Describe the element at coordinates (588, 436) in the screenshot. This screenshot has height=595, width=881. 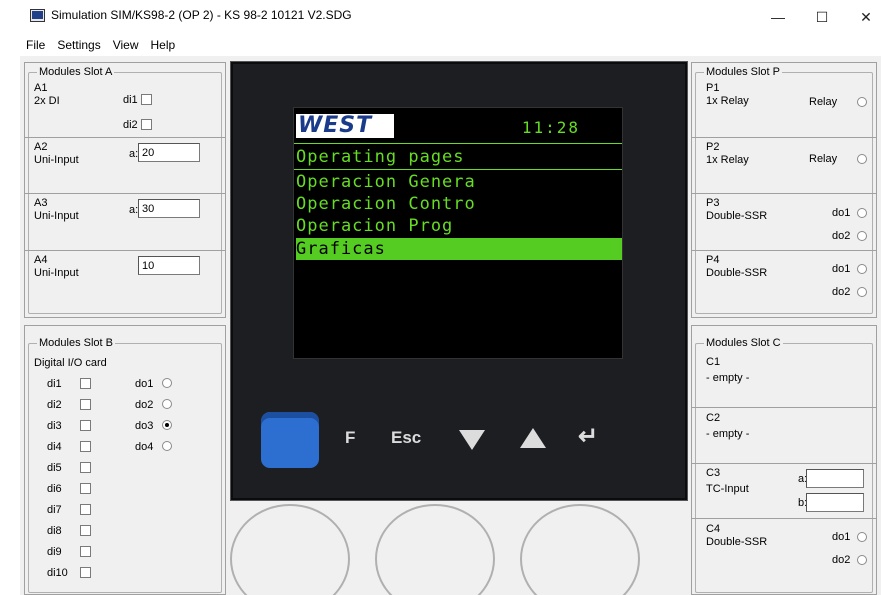
I see `enter-key: ↵` at that location.